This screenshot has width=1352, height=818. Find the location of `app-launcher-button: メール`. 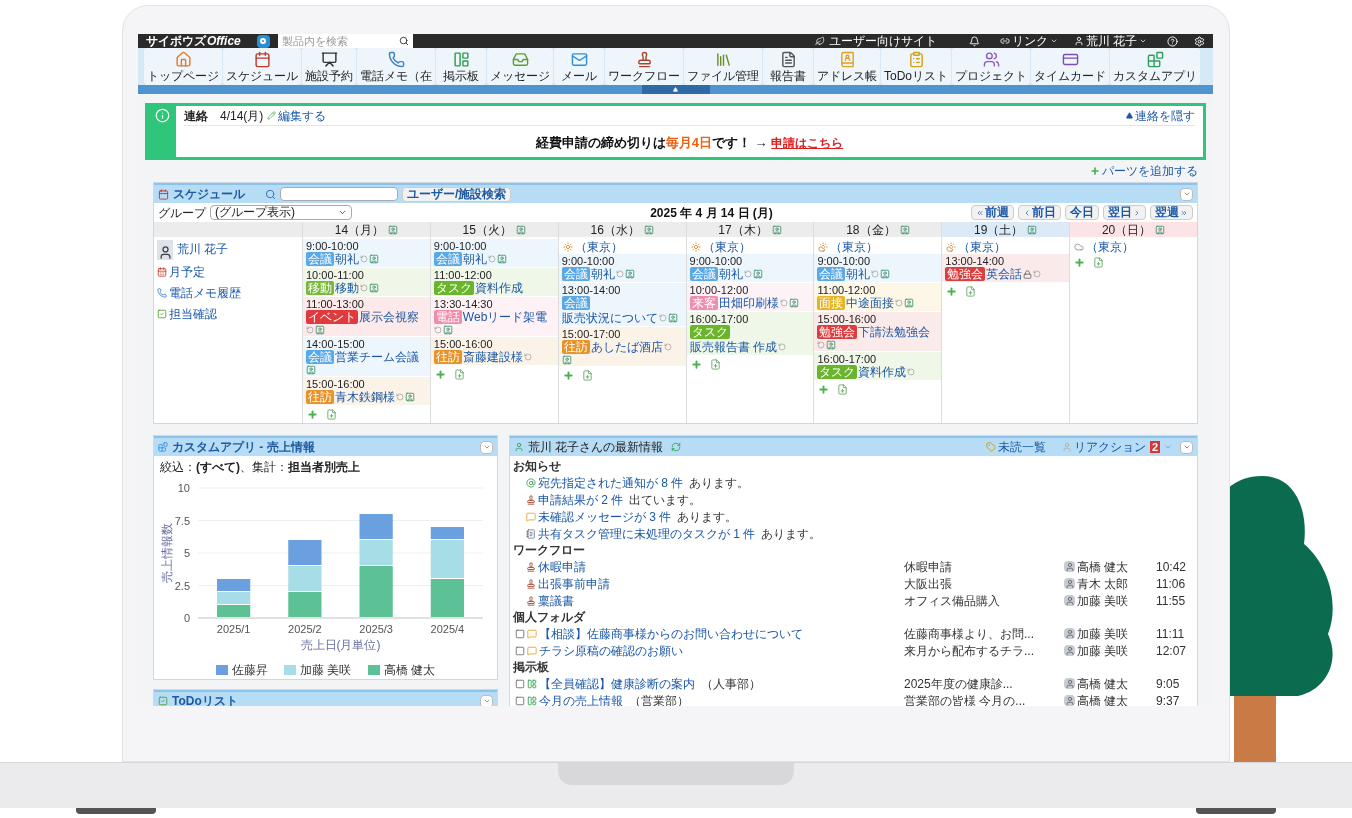

app-launcher-button: メール is located at coordinates (579, 66).